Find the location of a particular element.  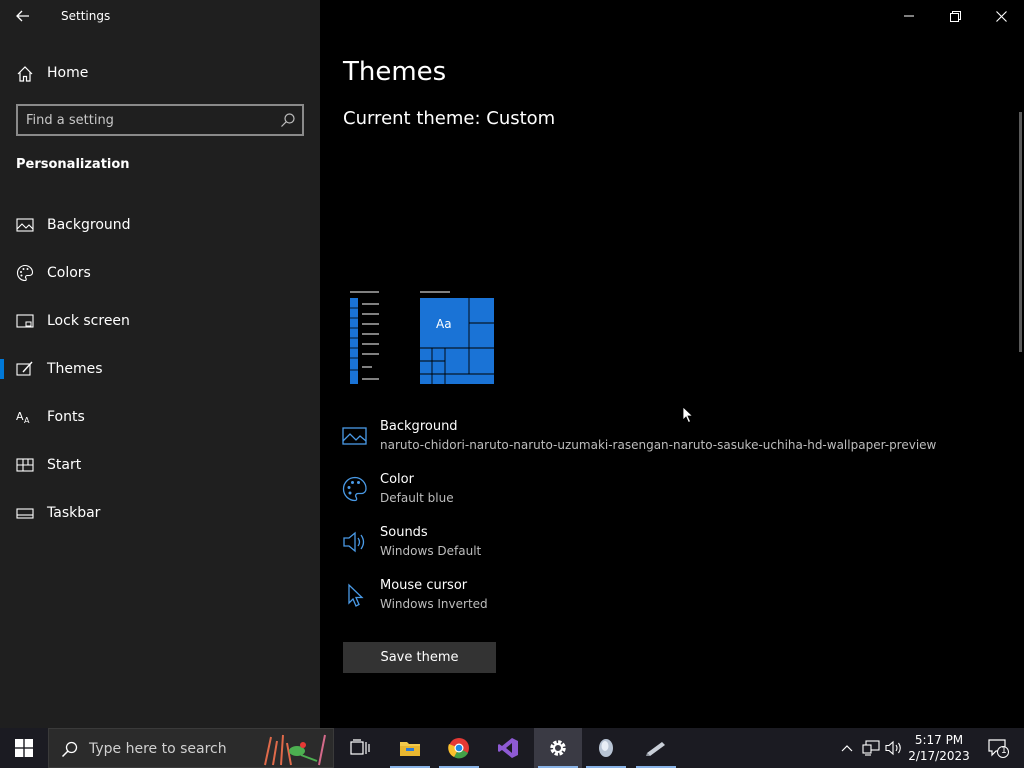

find-setting-input is located at coordinates (151, 120).